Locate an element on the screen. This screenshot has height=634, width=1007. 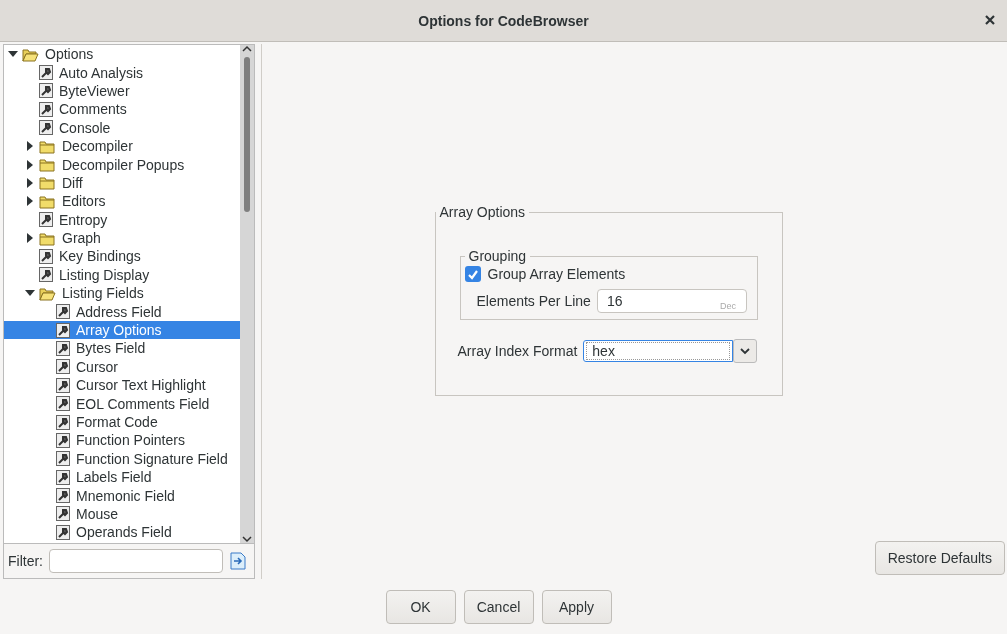
checkbox is located at coordinates (472, 274).